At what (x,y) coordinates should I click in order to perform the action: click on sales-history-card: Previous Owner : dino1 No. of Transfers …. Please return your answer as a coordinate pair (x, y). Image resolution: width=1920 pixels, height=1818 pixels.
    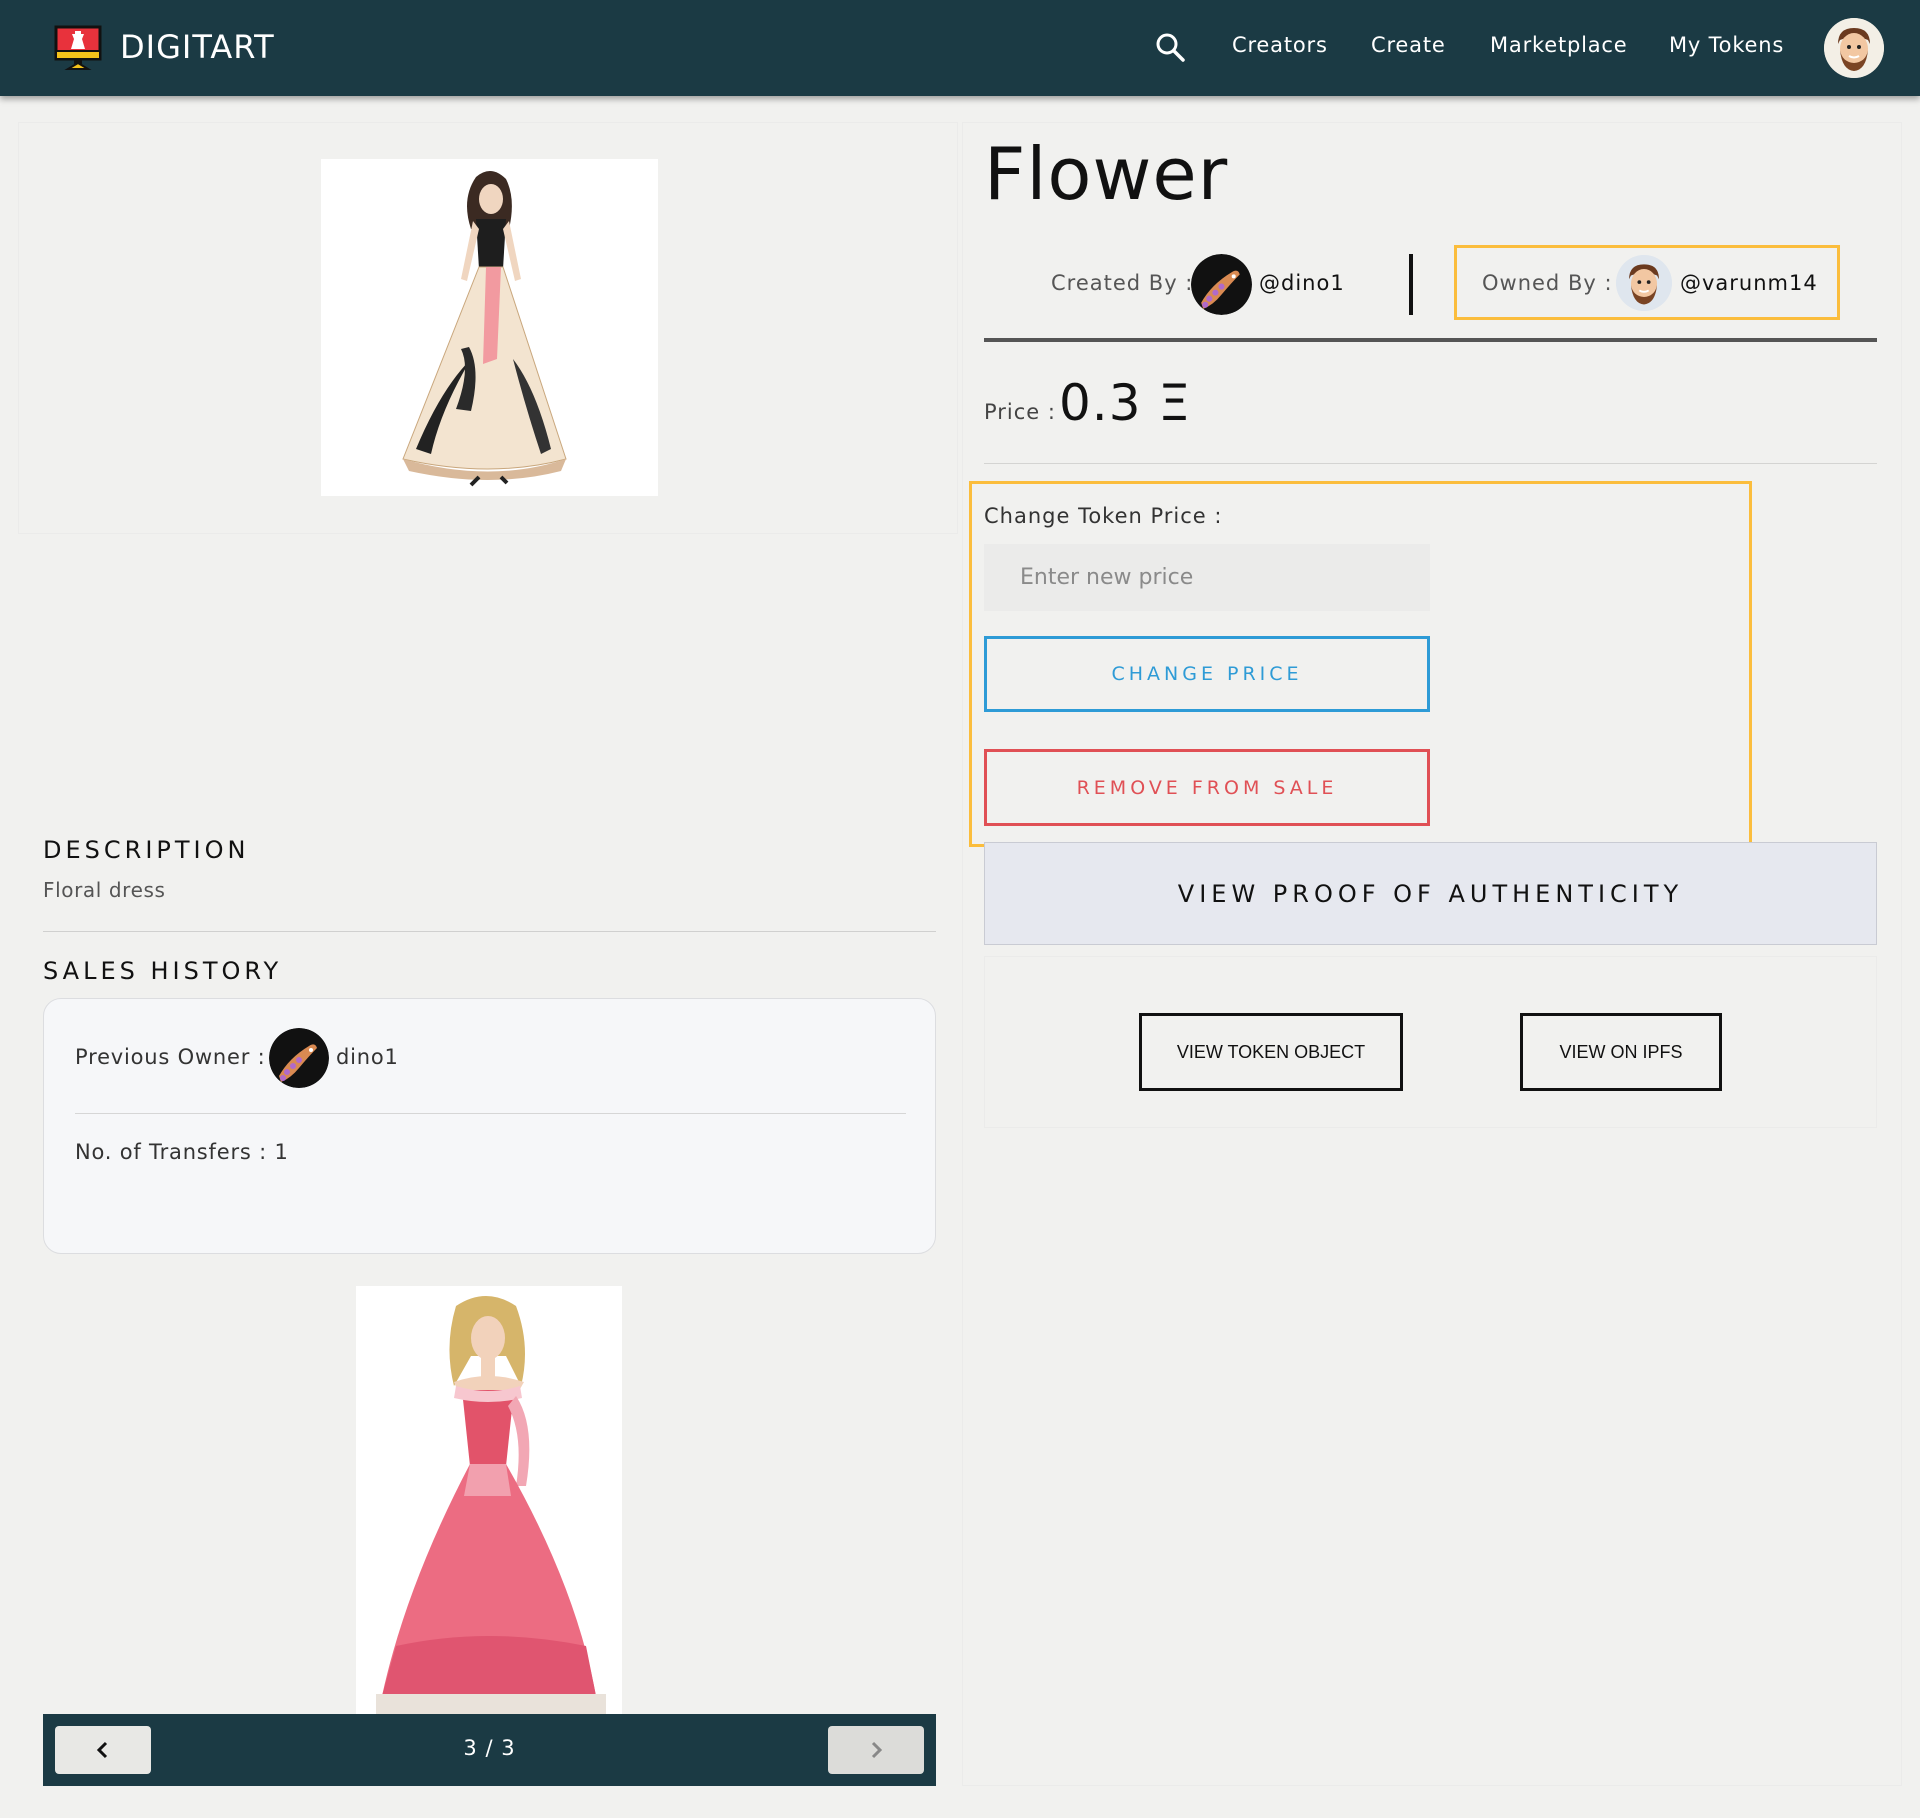
    Looking at the image, I should click on (489, 1126).